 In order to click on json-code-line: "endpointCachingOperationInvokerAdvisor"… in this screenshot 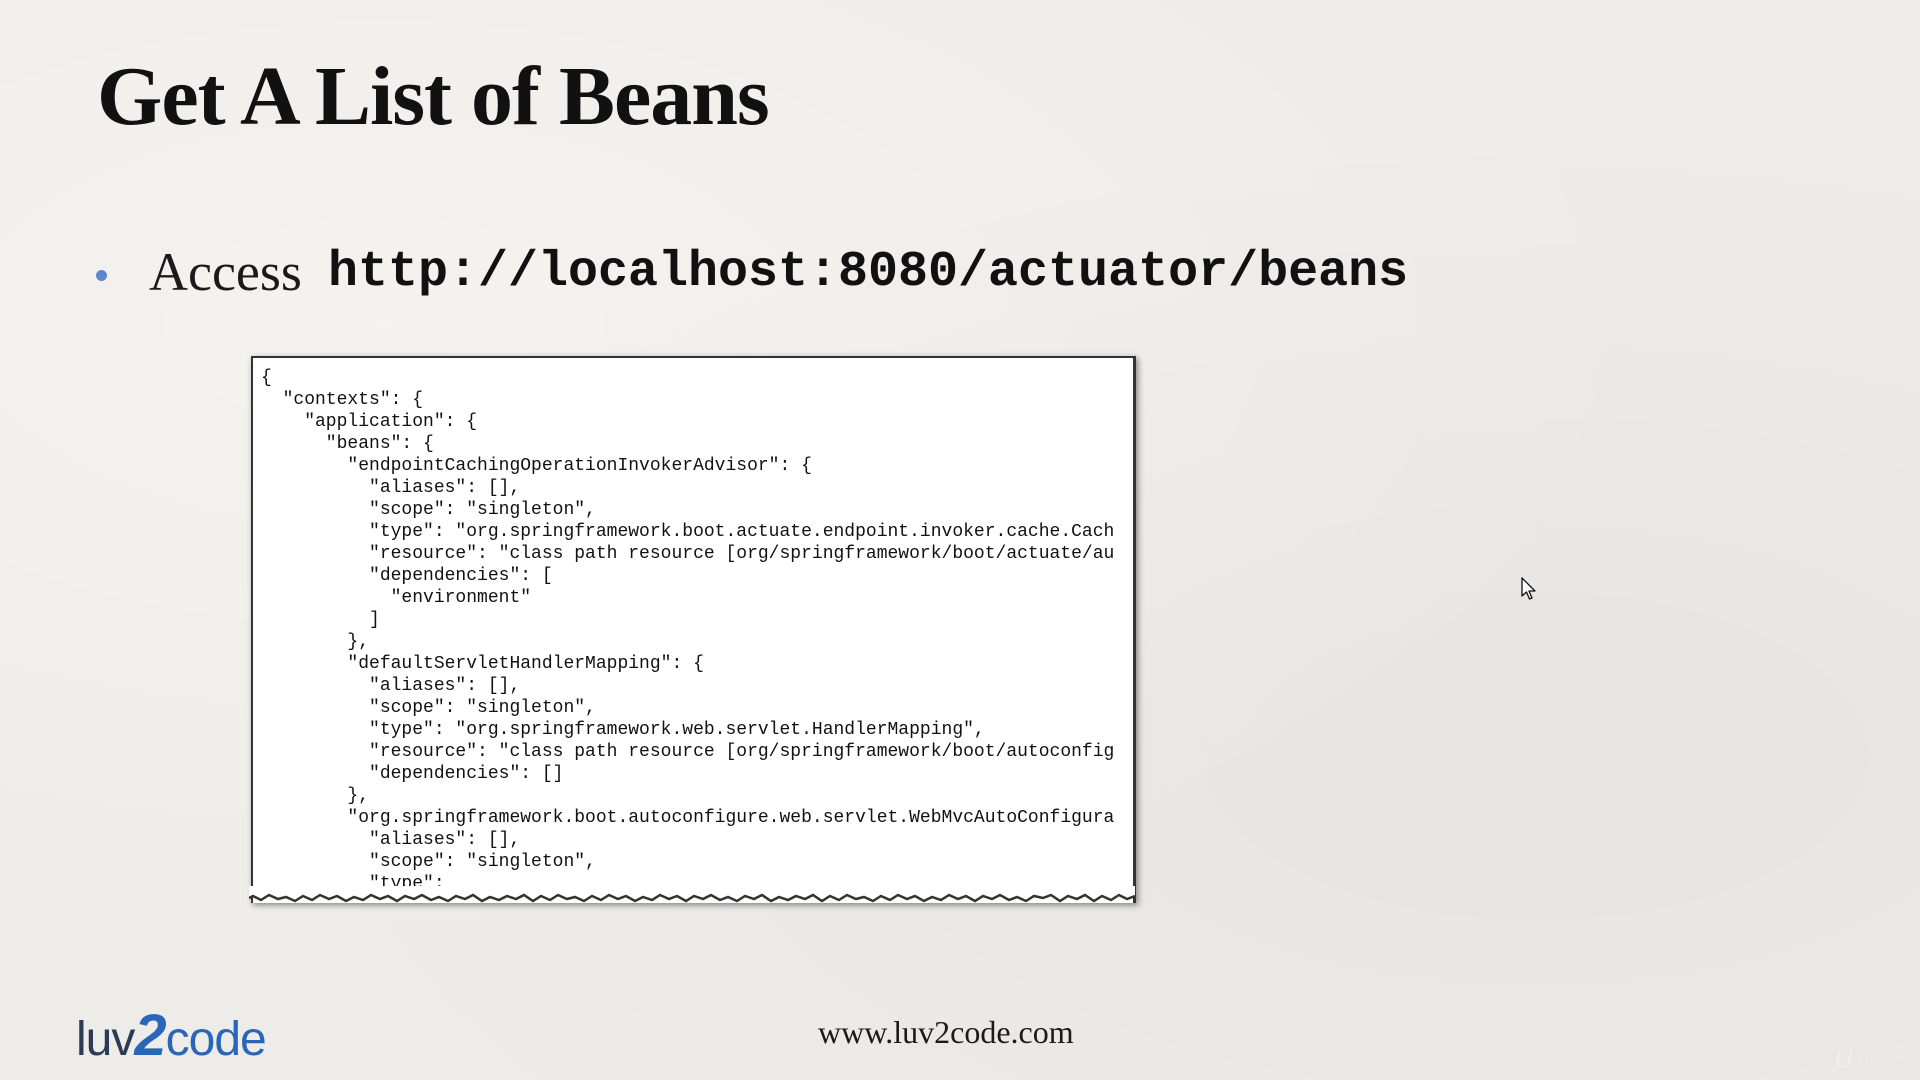, I will do `click(536, 466)`.